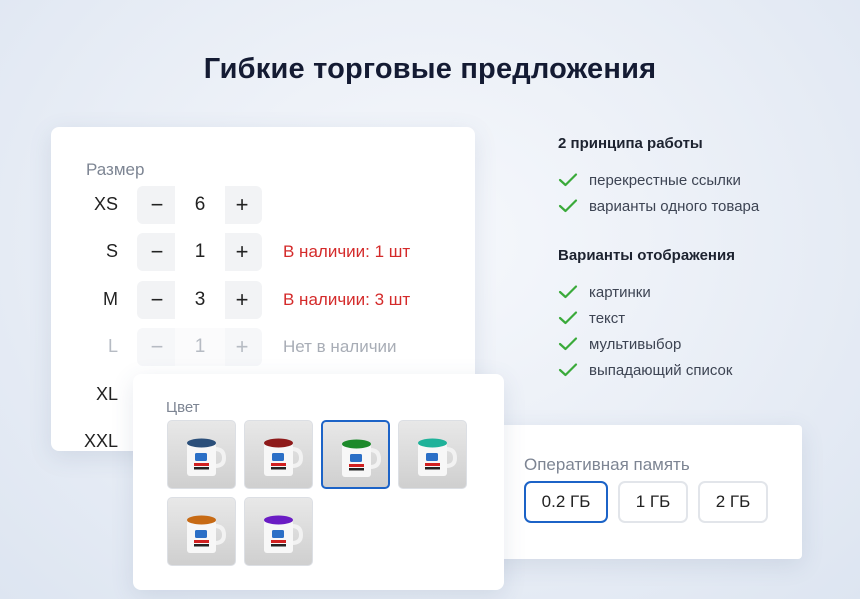 Image resolution: width=860 pixels, height=599 pixels. I want to click on size-row-s: S − 1 + В наличии: 1 шт, so click(263, 252).